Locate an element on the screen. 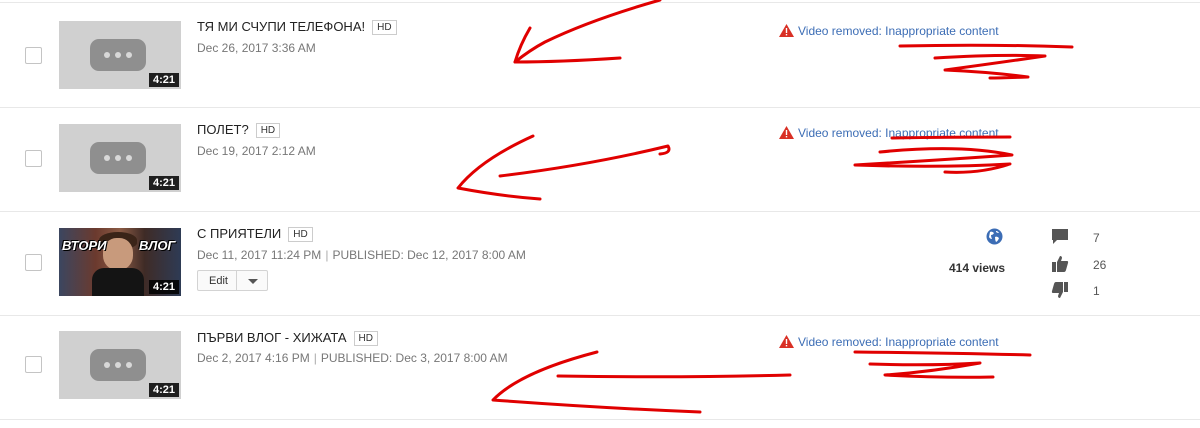 The image size is (1200, 428). edit-button-label: Edit is located at coordinates (218, 281).